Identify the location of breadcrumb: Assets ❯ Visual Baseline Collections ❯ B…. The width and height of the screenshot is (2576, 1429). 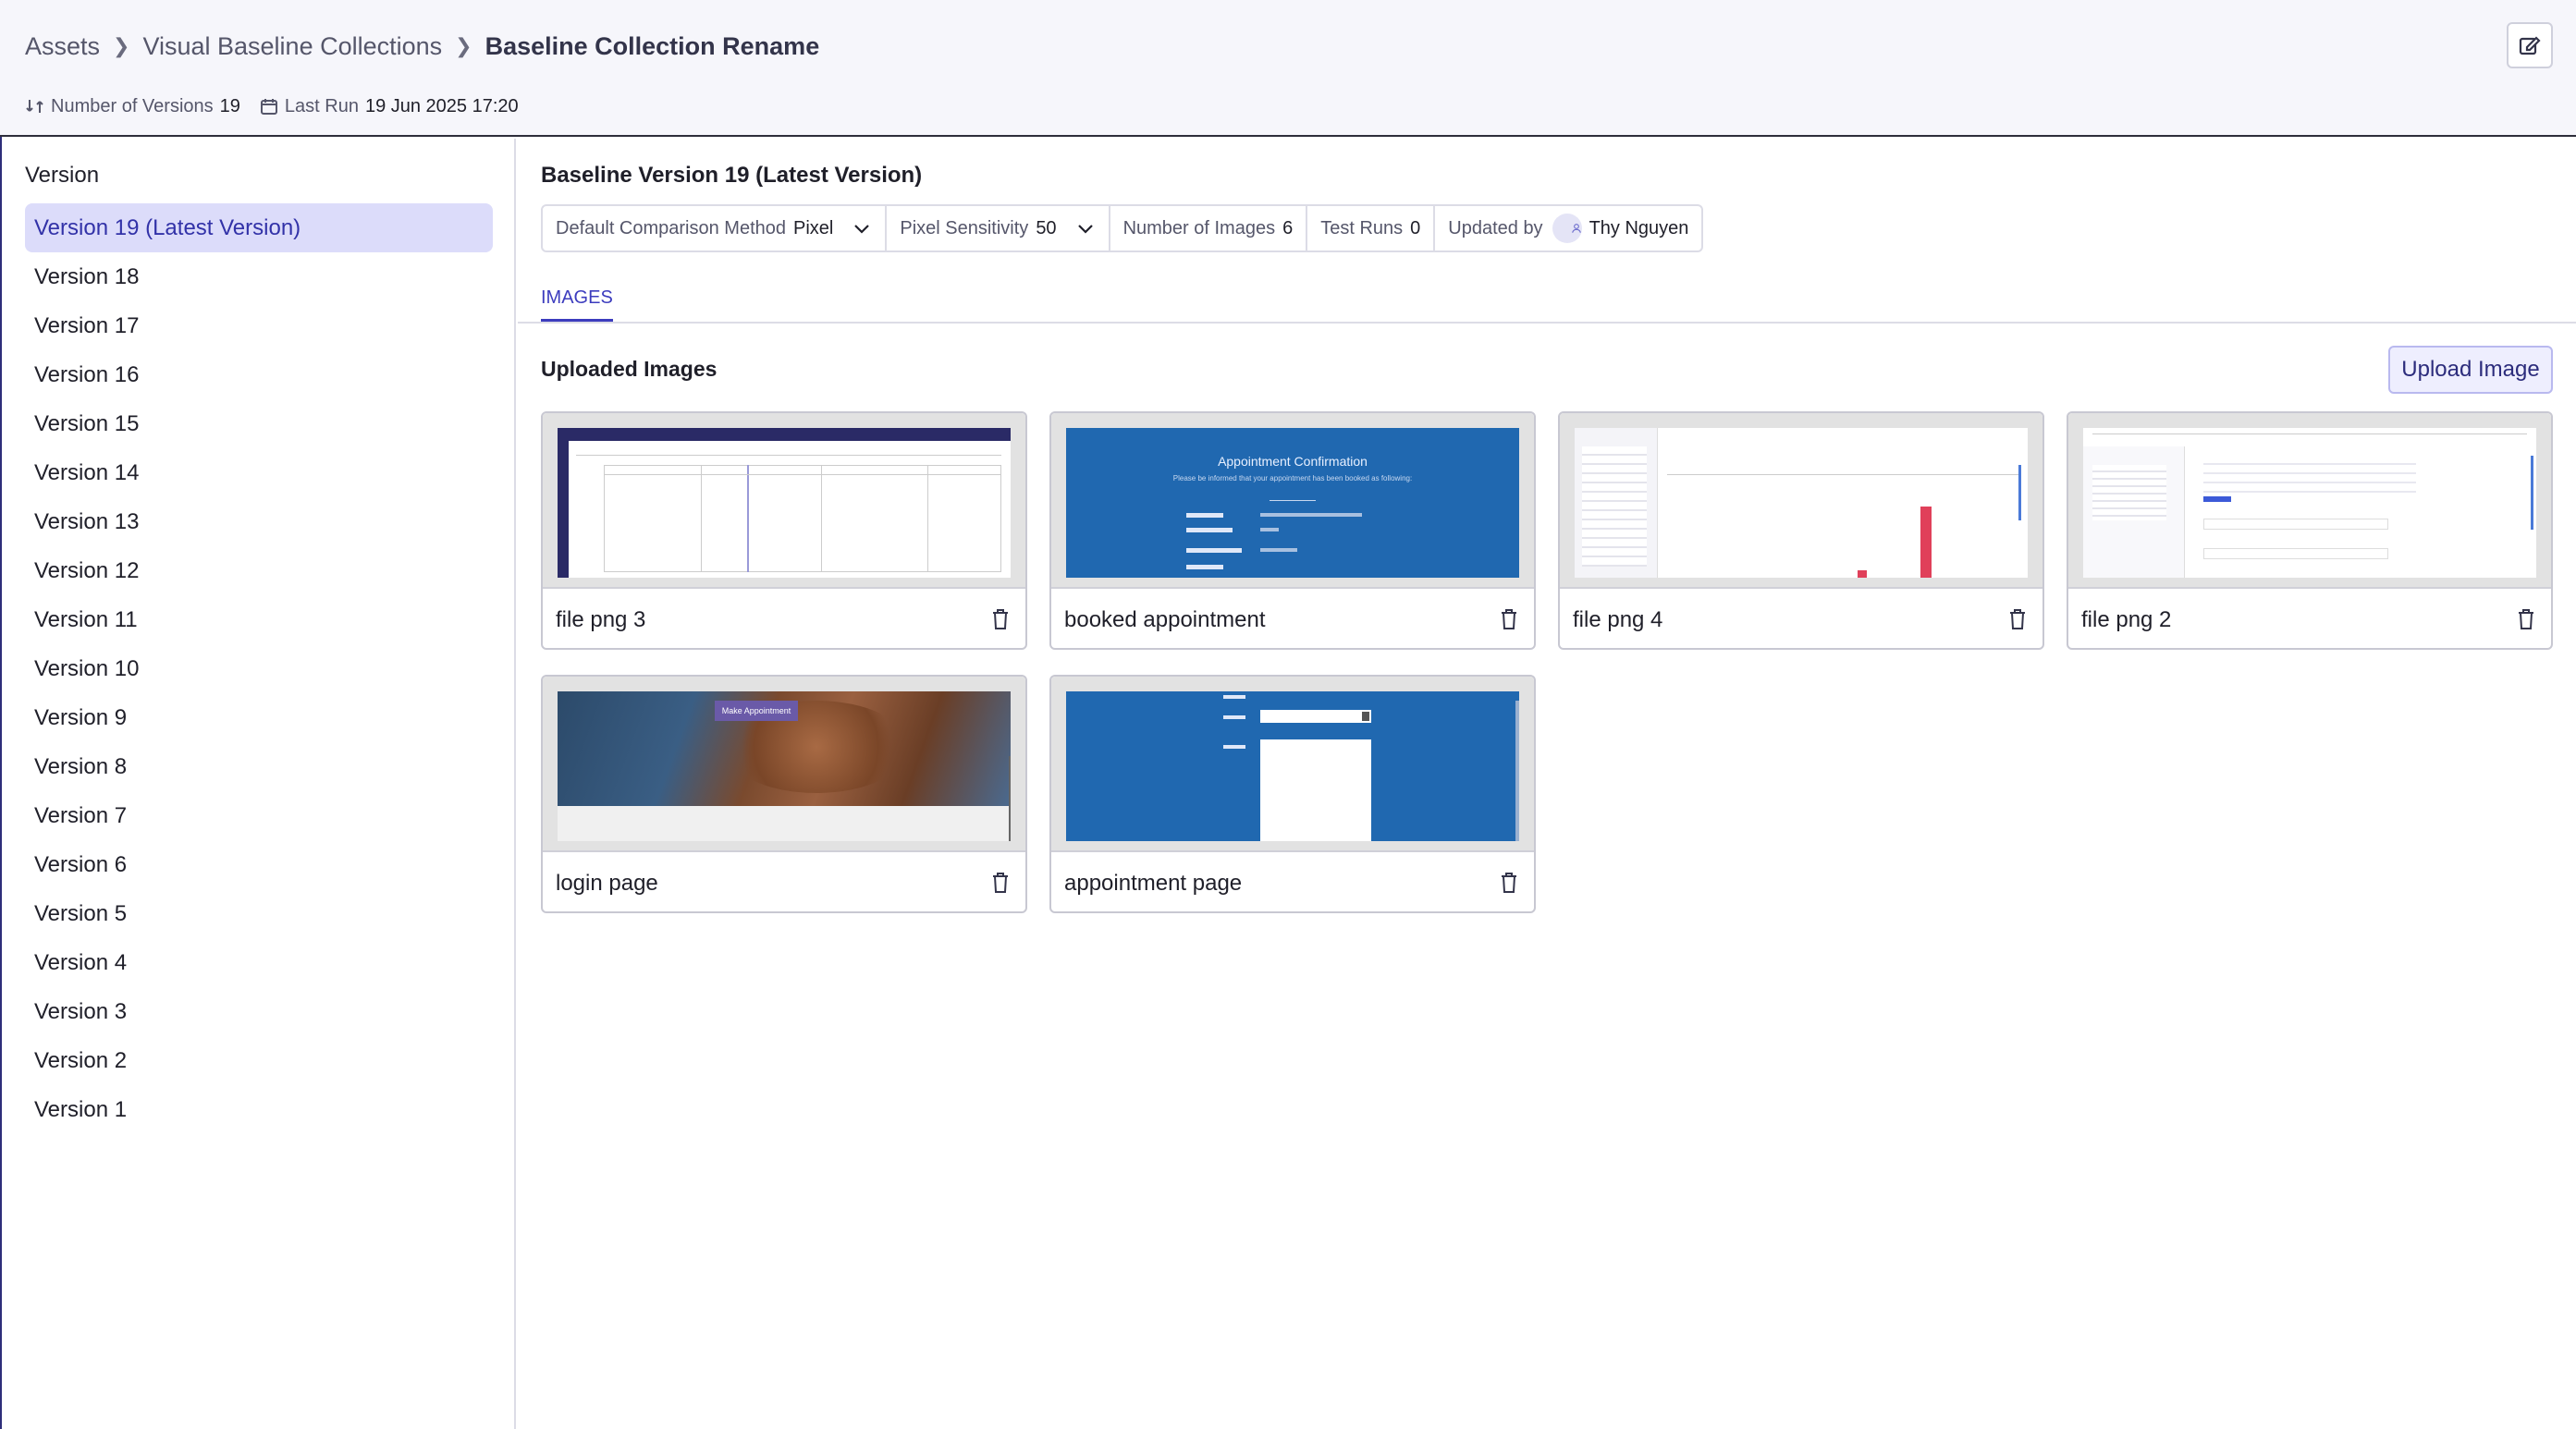
(422, 46).